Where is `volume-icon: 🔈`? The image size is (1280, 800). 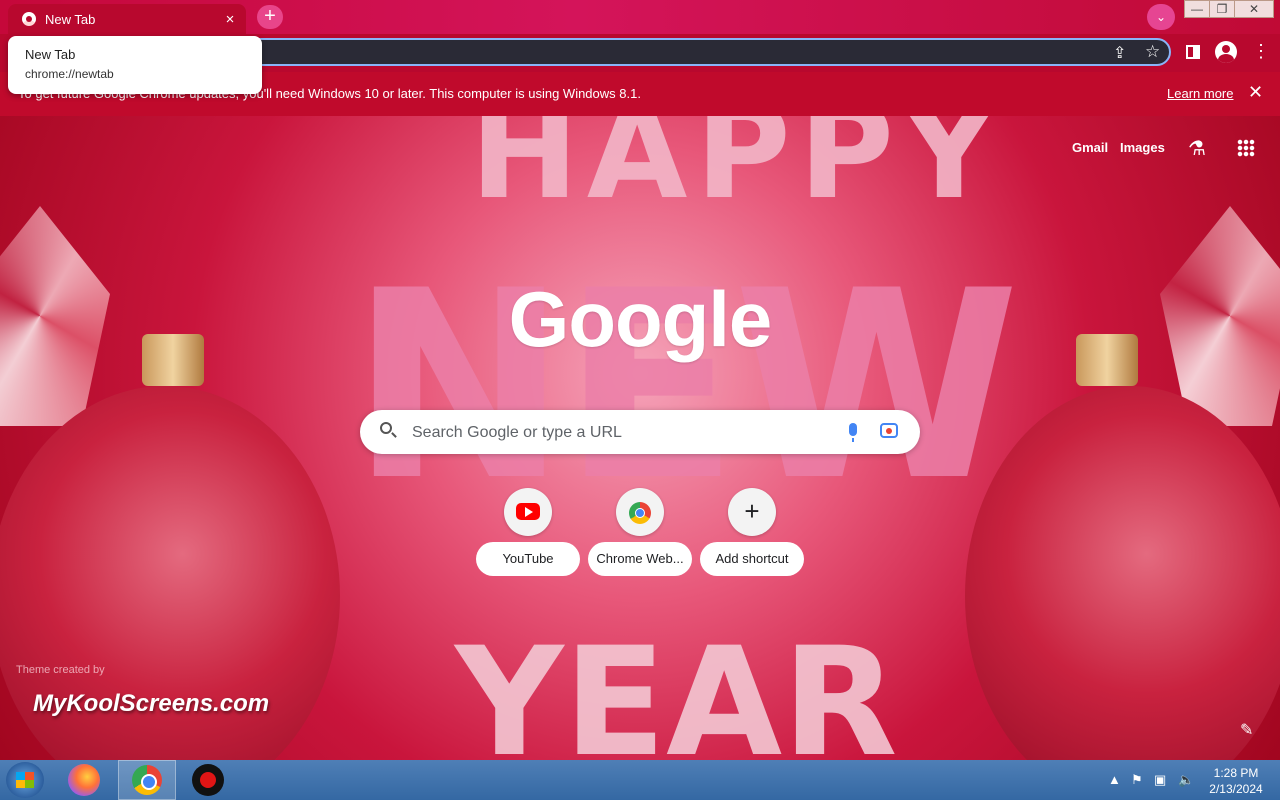
volume-icon: 🔈 is located at coordinates (1186, 780).